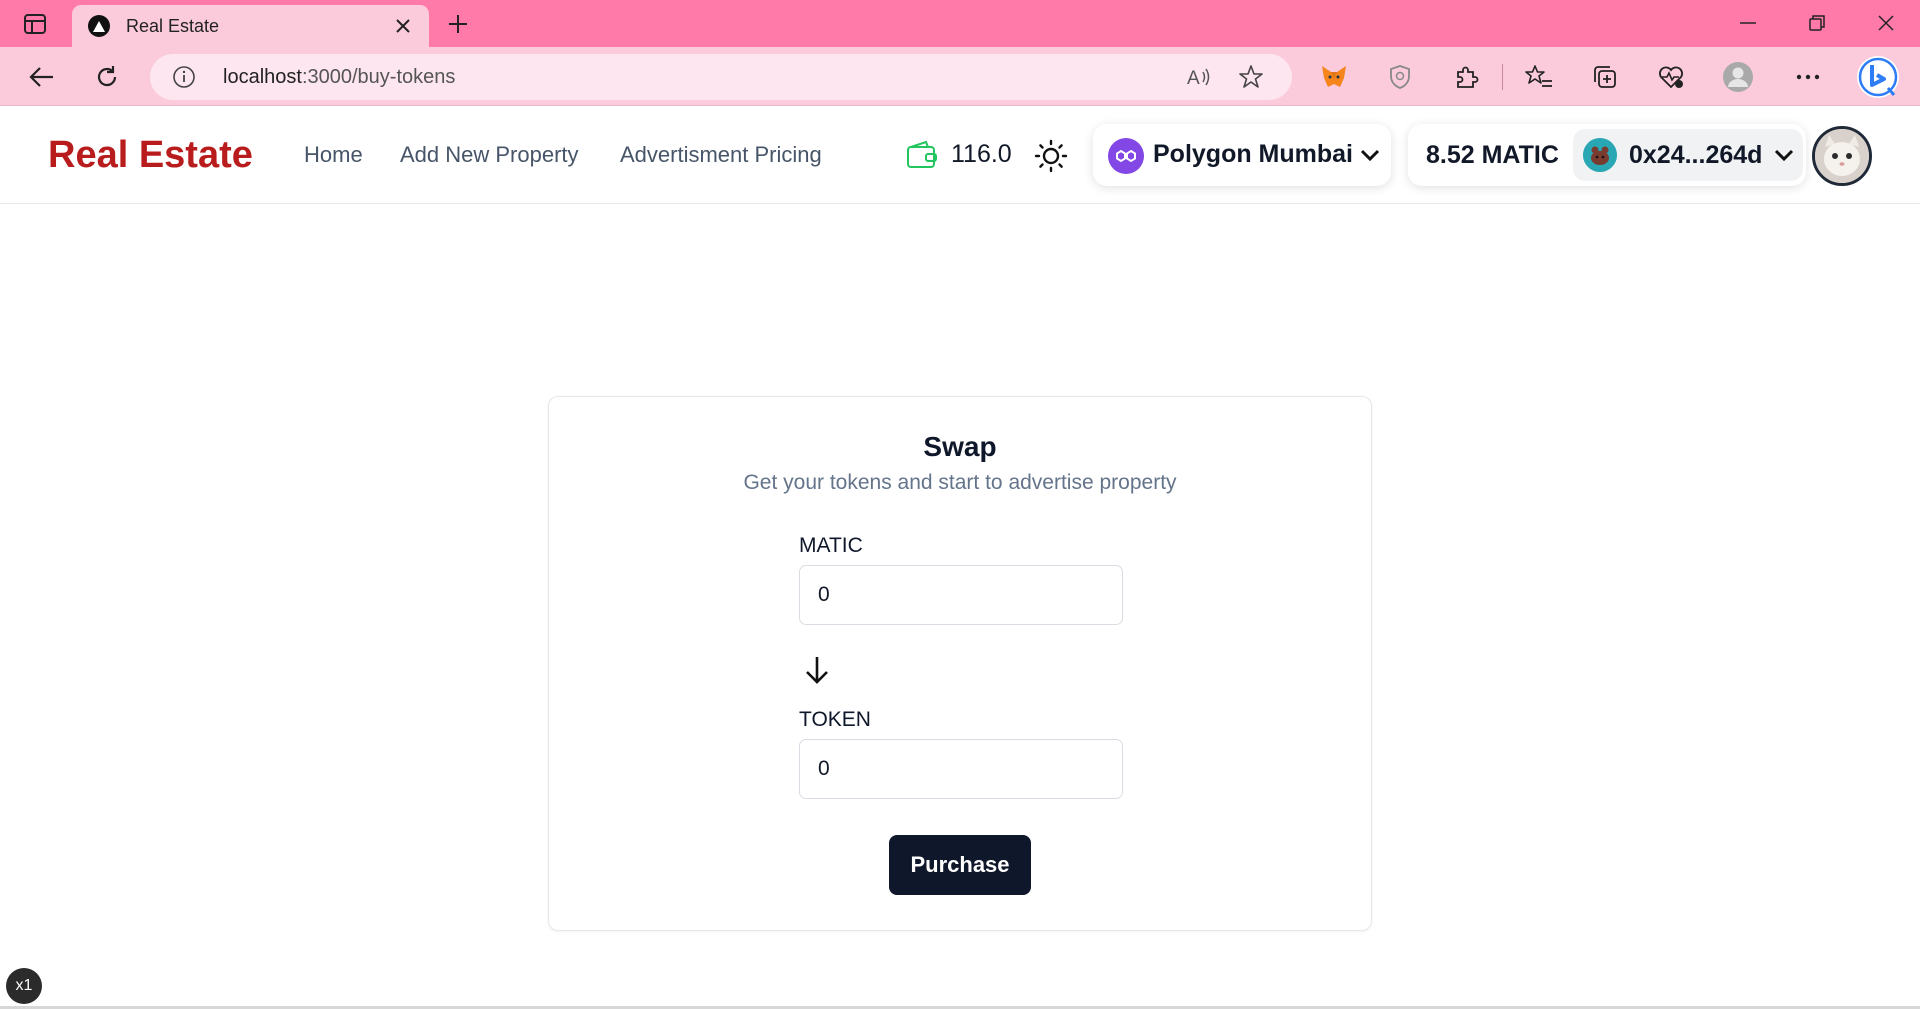 The width and height of the screenshot is (1920, 1009). Describe the element at coordinates (1808, 77) in the screenshot. I see `more-menu-icon` at that location.